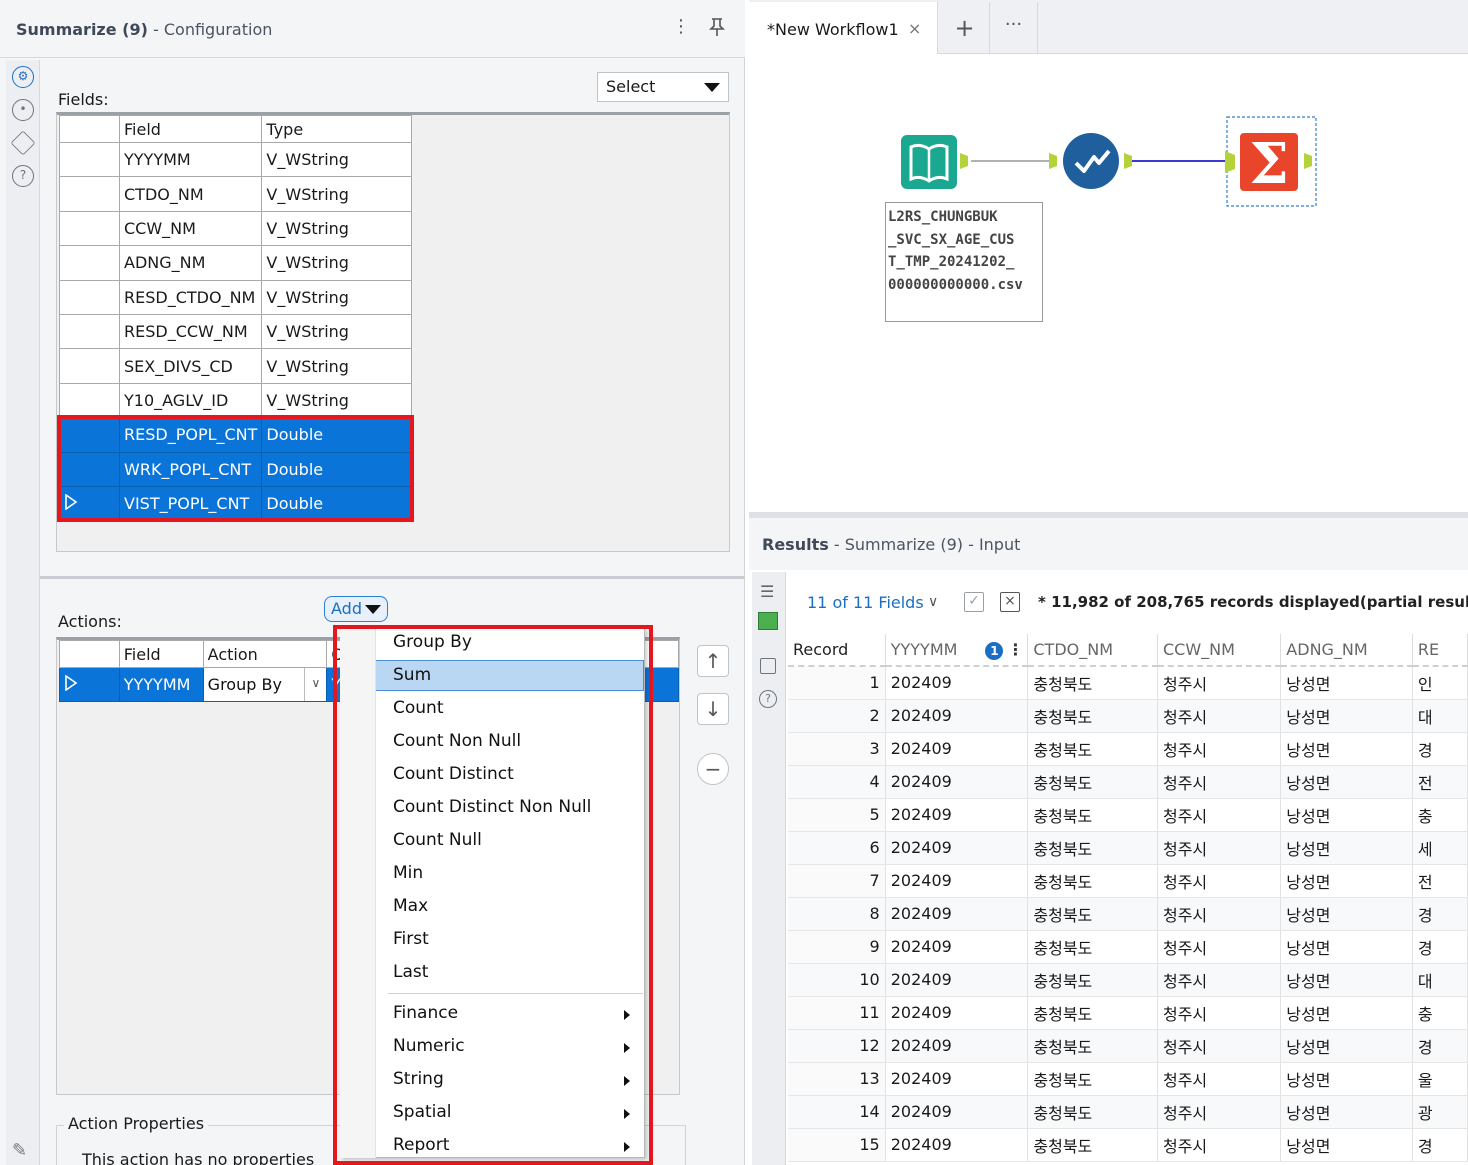 The width and height of the screenshot is (1468, 1165). Describe the element at coordinates (1128, 881) in the screenshot. I see `table-row: 7 202409 충청북도 청주시 낭성면 전` at that location.